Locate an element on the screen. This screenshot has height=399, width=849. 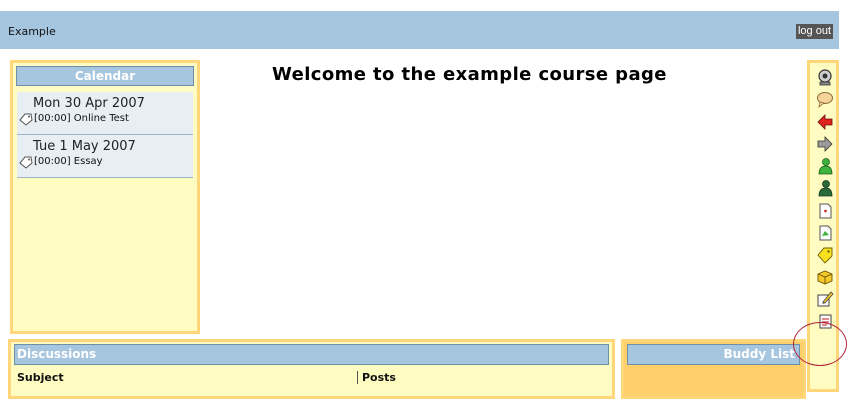
buddy-list-panel: Buddy List is located at coordinates (713, 369).